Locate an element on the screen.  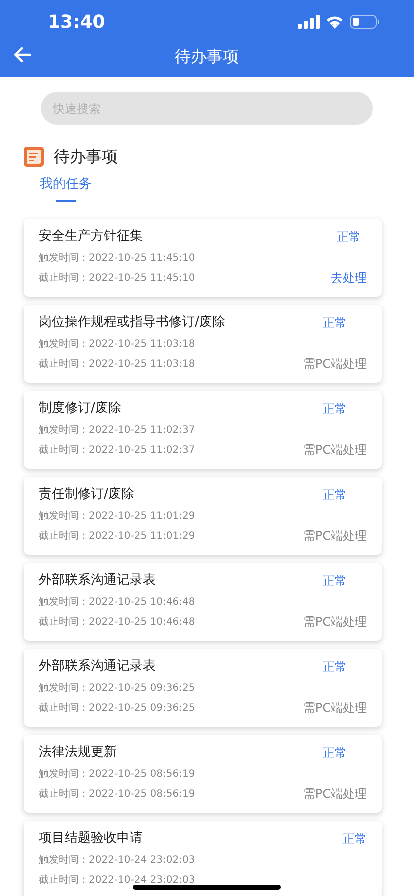
task-card: 岗位操作规程或指导书修订/废除 触发时间：2022-10-25 11:03:18 截止时间：2022-10-25 11:03:18 正常 需PC端处理 is located at coordinates (203, 343).